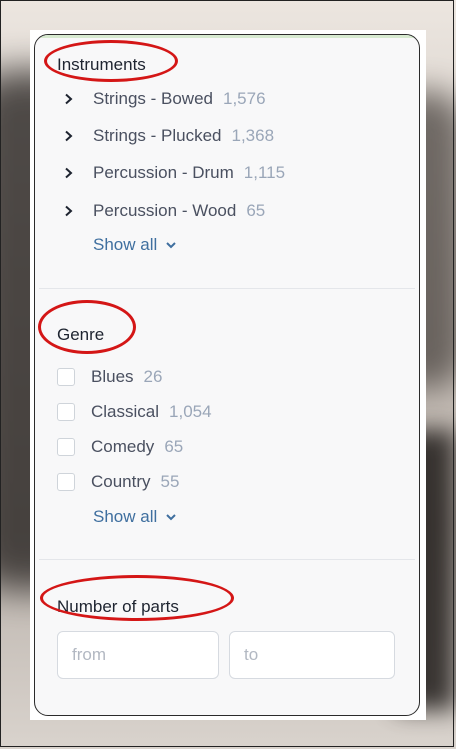 The height and width of the screenshot is (749, 456). What do you see at coordinates (174, 446) in the screenshot?
I see `genre-count: 65` at bounding box center [174, 446].